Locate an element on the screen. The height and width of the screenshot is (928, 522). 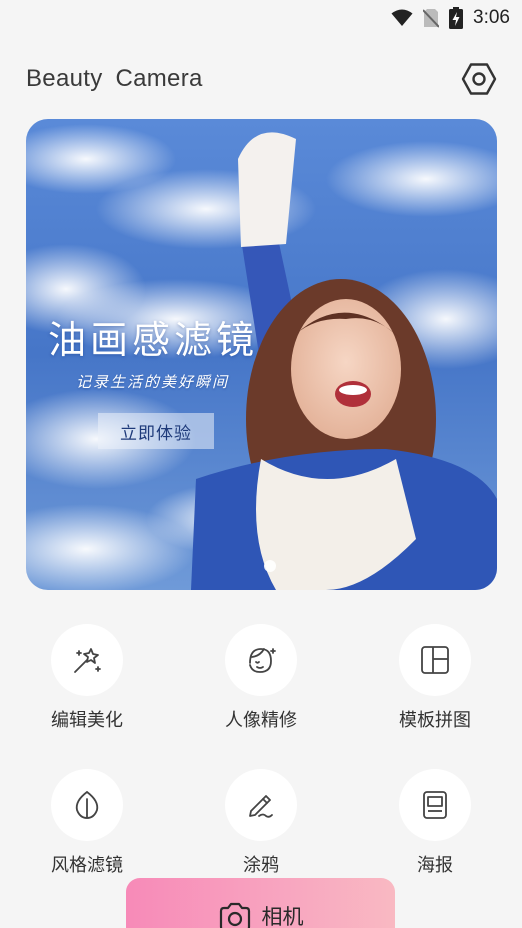
tool-poster: 海报 is located at coordinates (435, 823).